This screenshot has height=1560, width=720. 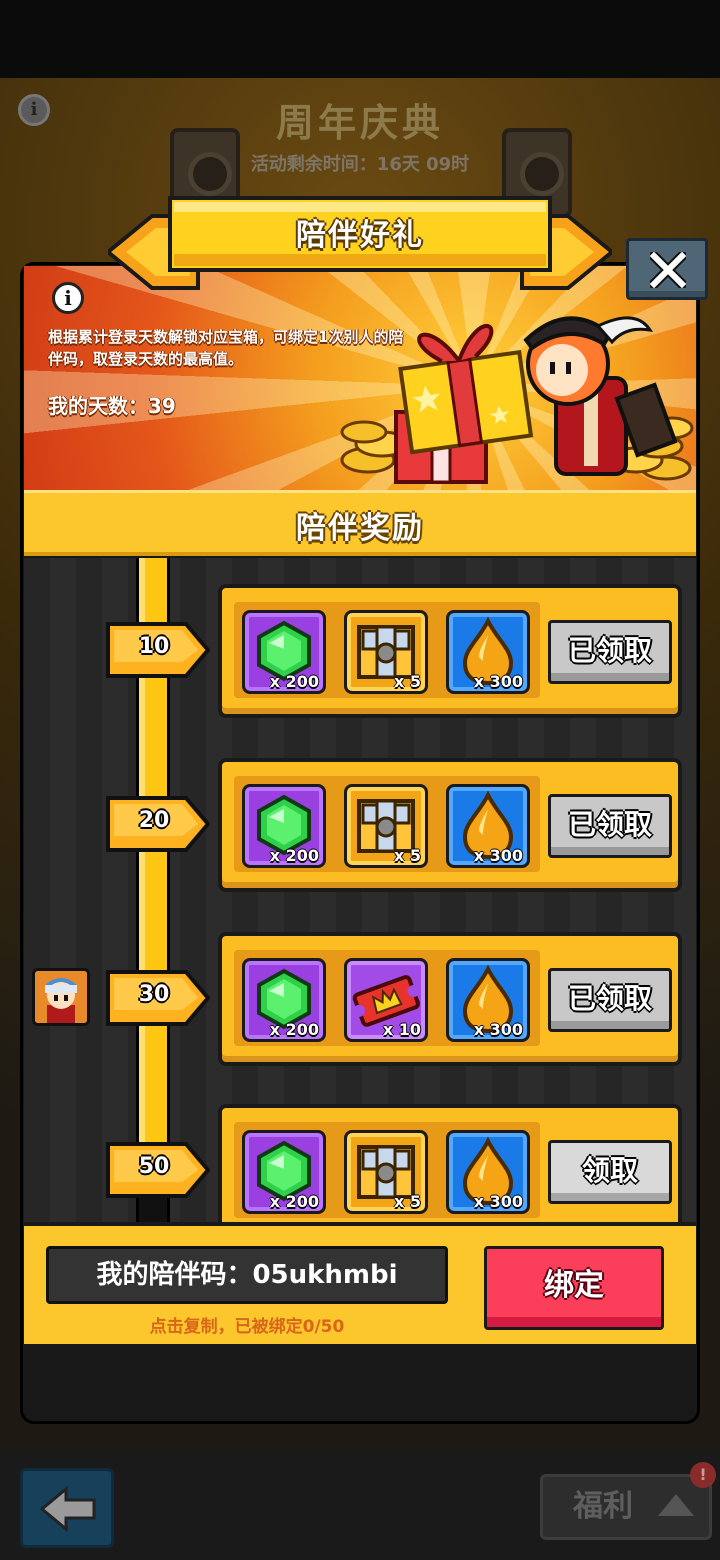 What do you see at coordinates (703, 1475) in the screenshot?
I see `notification-badge: !` at bounding box center [703, 1475].